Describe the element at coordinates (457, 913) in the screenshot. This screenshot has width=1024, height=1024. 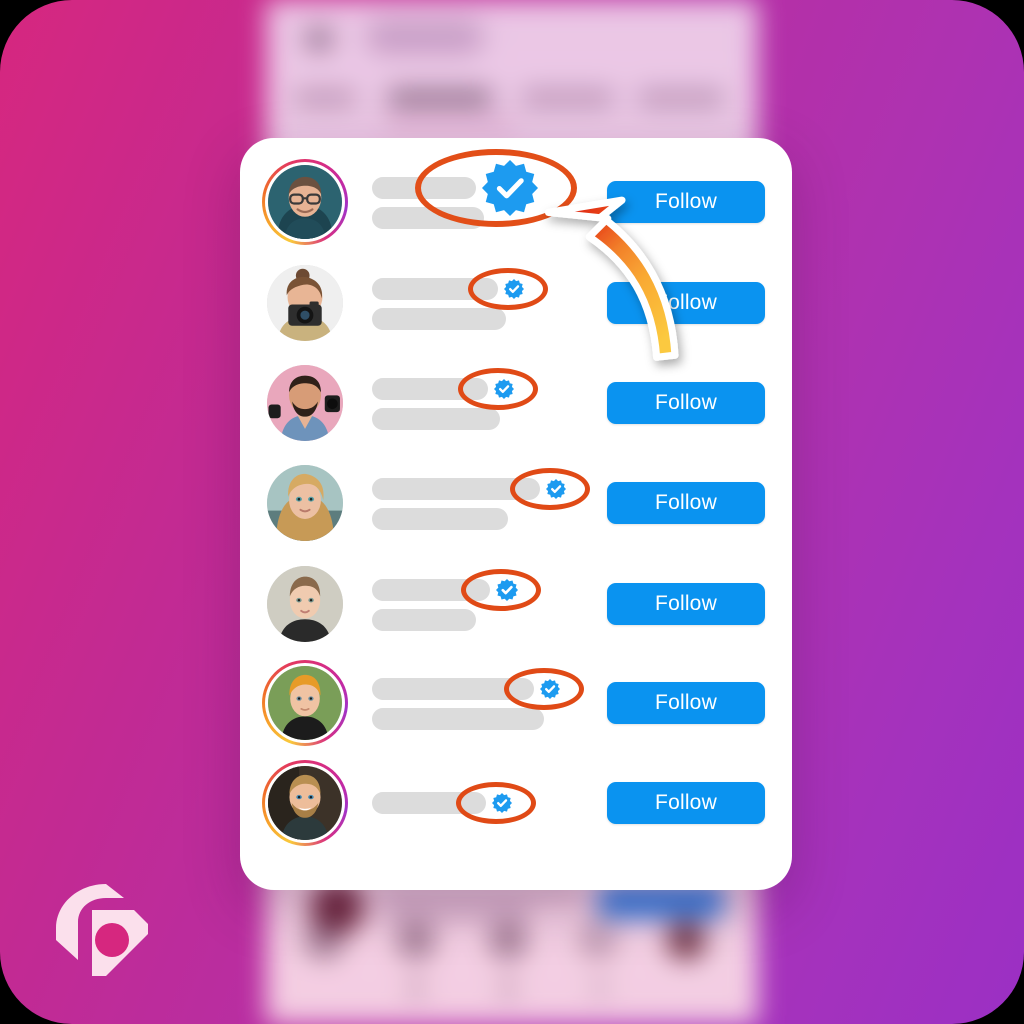
I see `background-row-line` at that location.